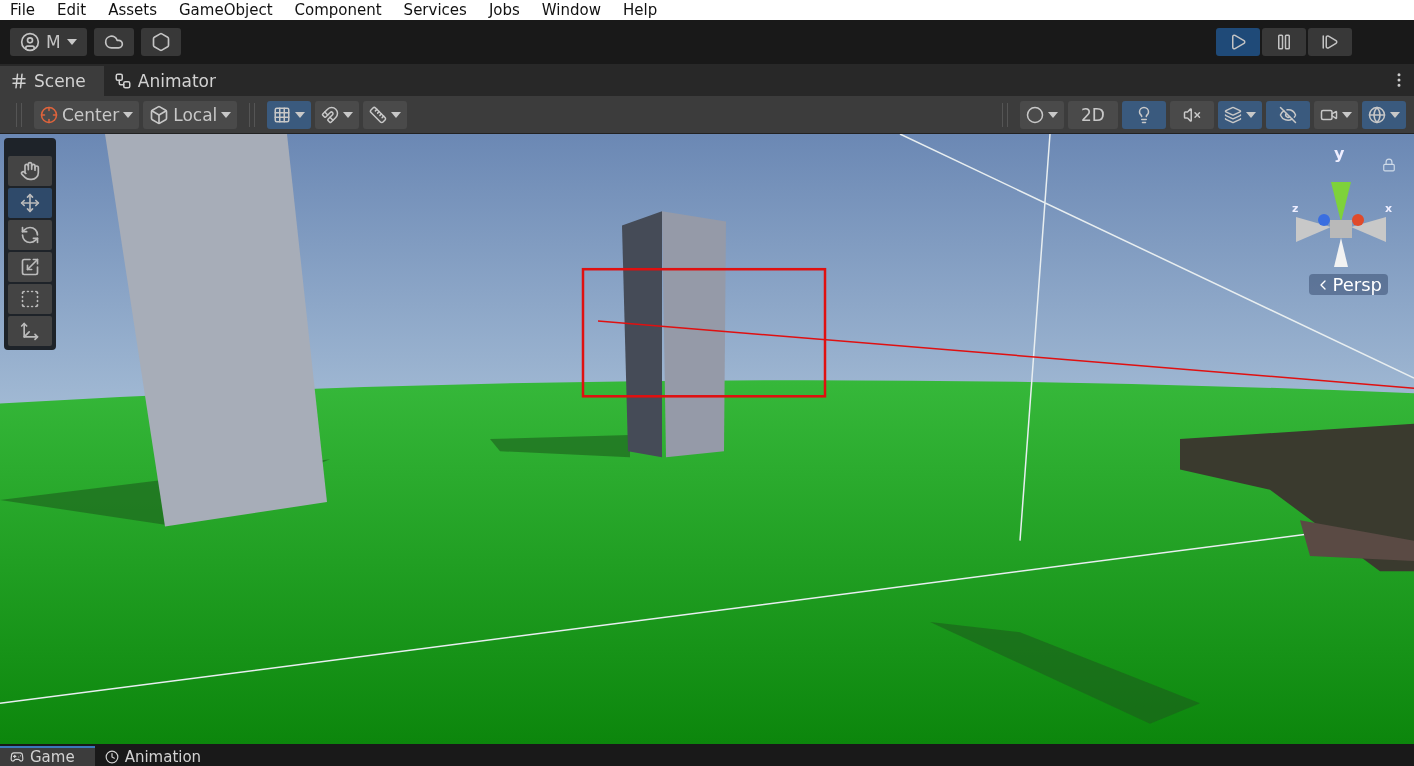 The height and width of the screenshot is (766, 1414). I want to click on increment-button, so click(385, 114).